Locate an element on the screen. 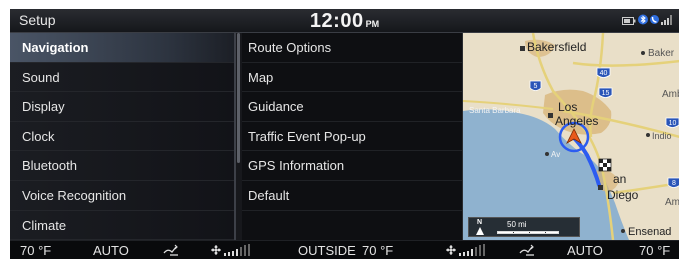 The image size is (680, 259). shield-i15: 15 is located at coordinates (605, 92).